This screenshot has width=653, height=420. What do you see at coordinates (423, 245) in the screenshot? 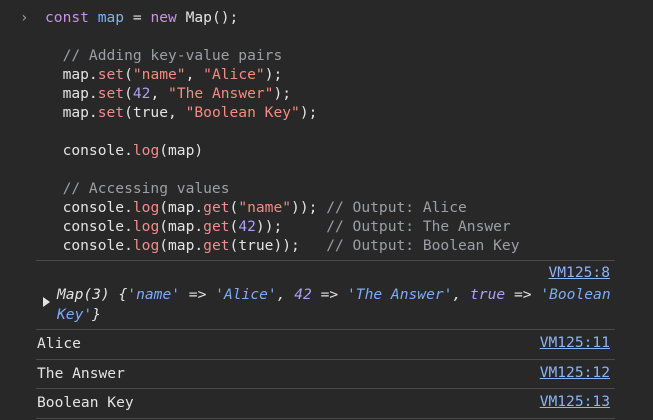
I see `code-token: // Output: Boolean Key` at bounding box center [423, 245].